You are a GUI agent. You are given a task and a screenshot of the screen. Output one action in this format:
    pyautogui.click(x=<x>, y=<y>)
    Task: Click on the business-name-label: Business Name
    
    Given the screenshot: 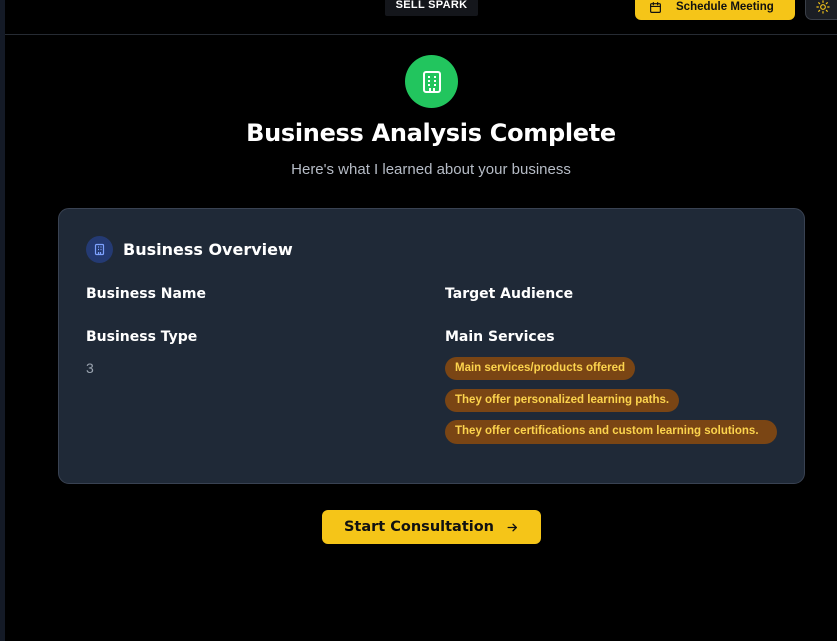 What is the action you would take?
    pyautogui.click(x=146, y=294)
    